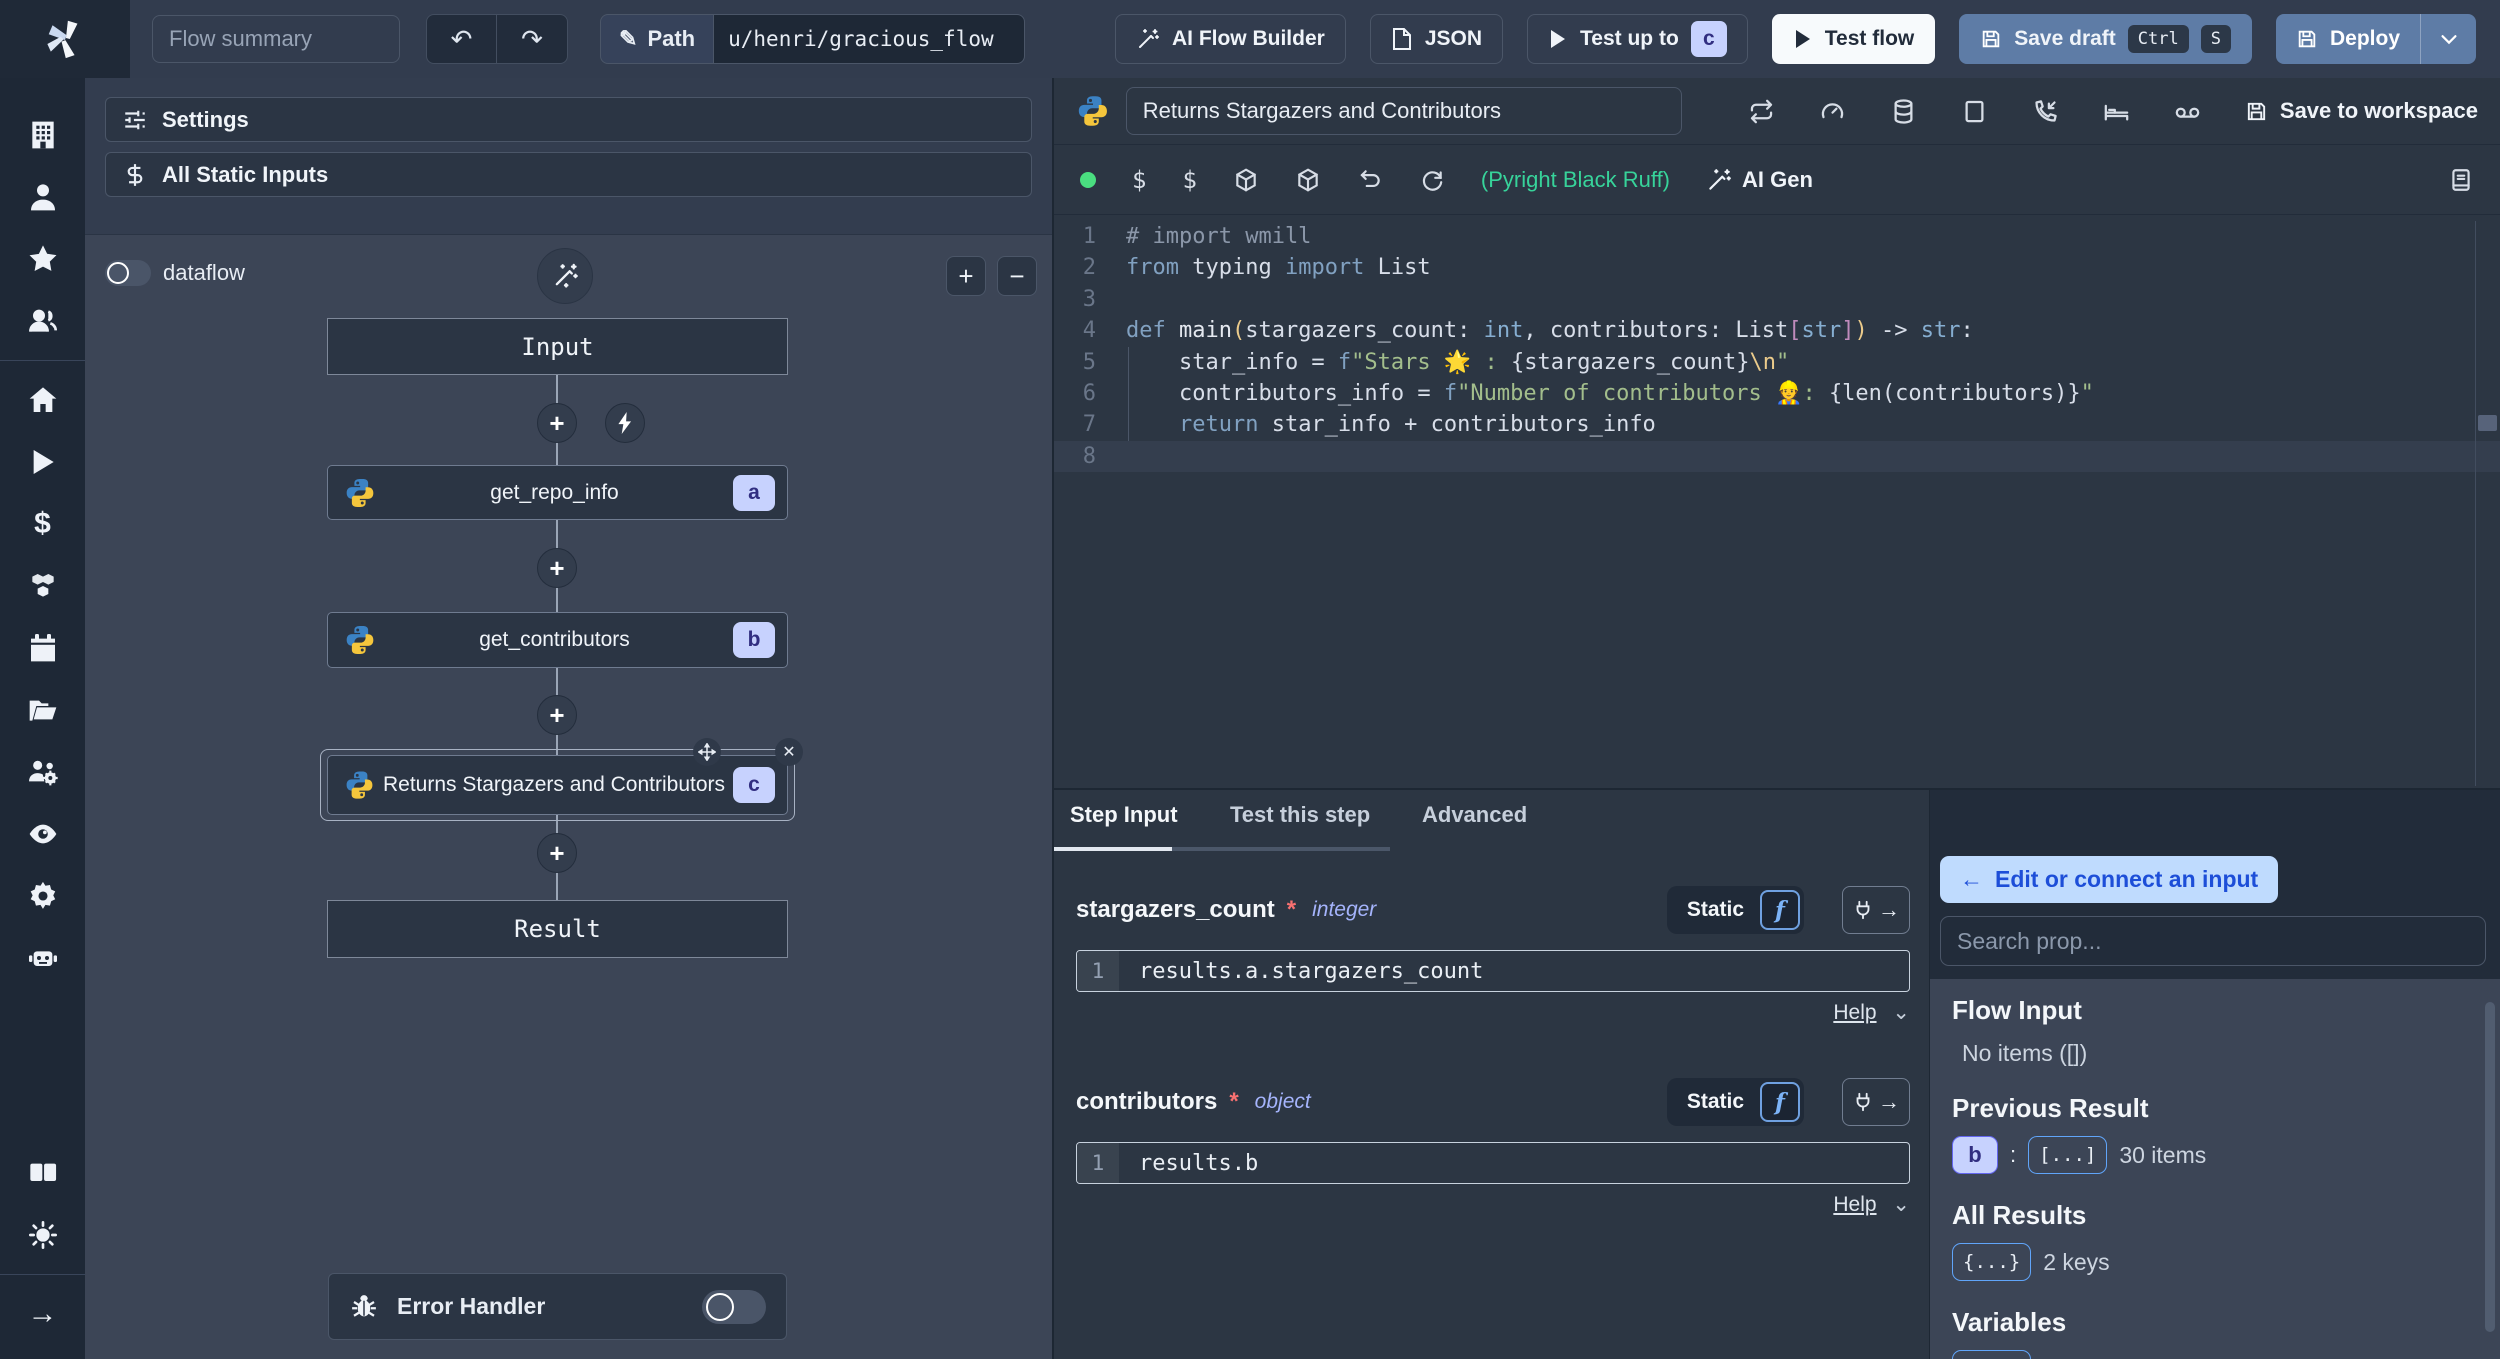 The width and height of the screenshot is (2500, 1359). What do you see at coordinates (42, 710) in the screenshot?
I see `folders-icon` at bounding box center [42, 710].